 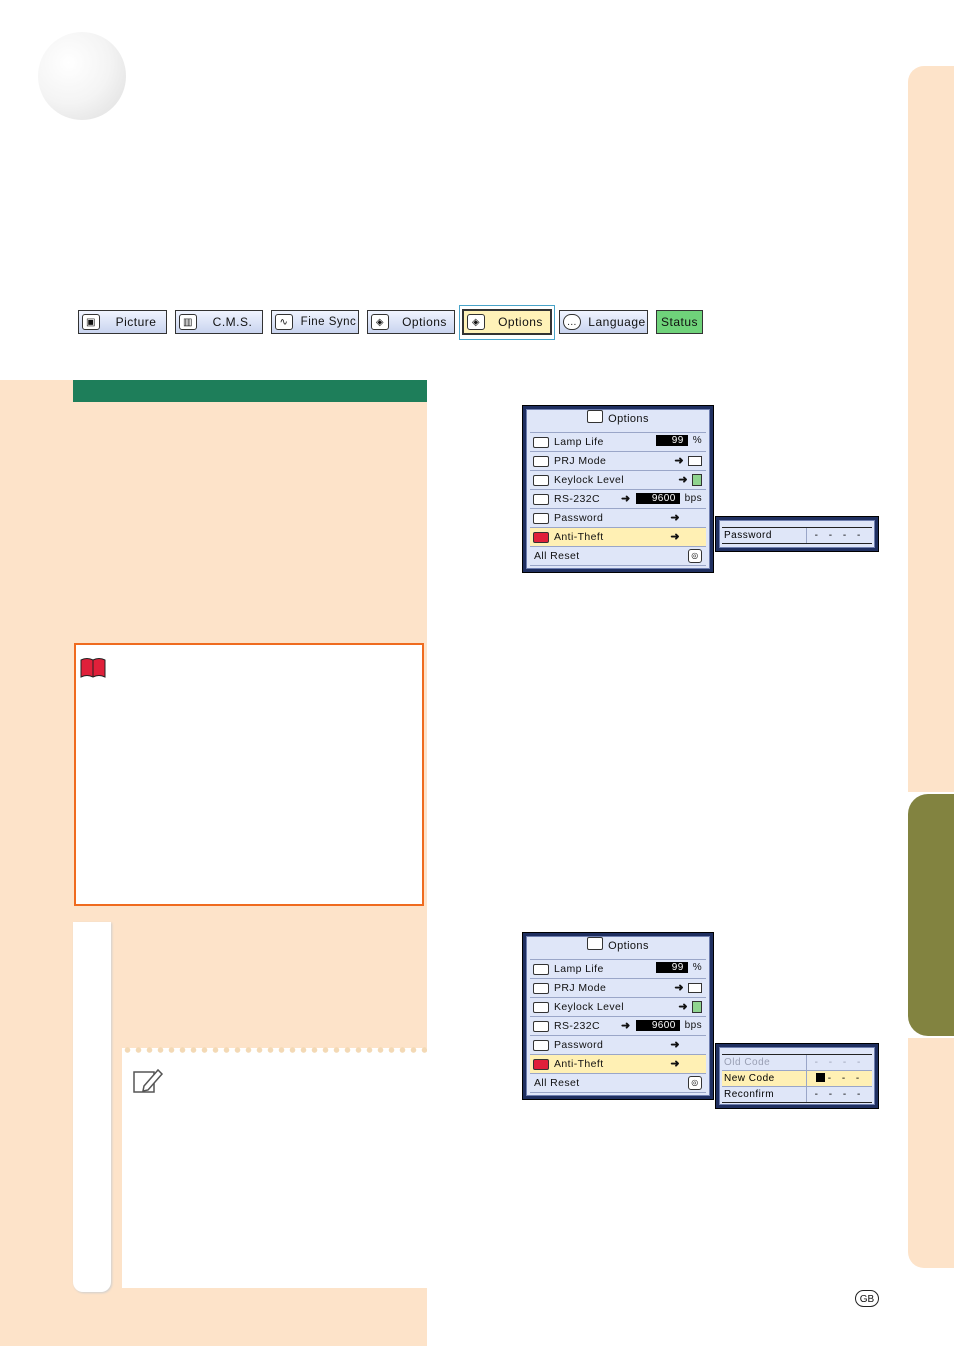 What do you see at coordinates (328, 322) in the screenshot?
I see `tab-label: Fine Sync` at bounding box center [328, 322].